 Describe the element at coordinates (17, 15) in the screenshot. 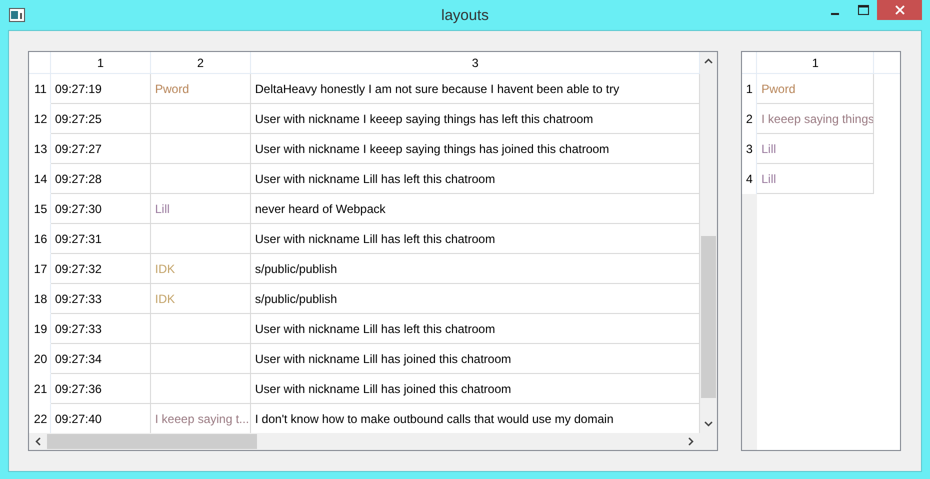

I see `window-icon` at that location.